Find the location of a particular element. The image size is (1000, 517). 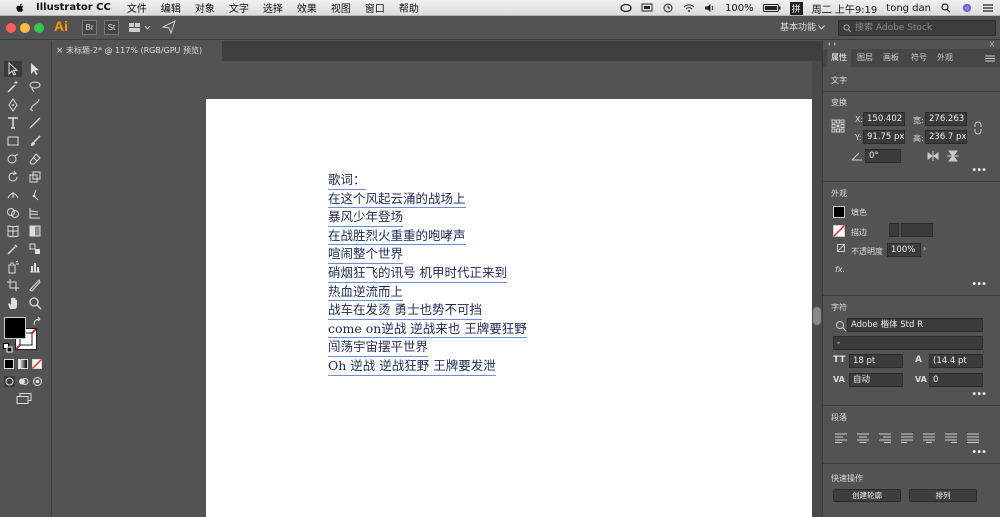

puppet-warp-tool is located at coordinates (35, 195).